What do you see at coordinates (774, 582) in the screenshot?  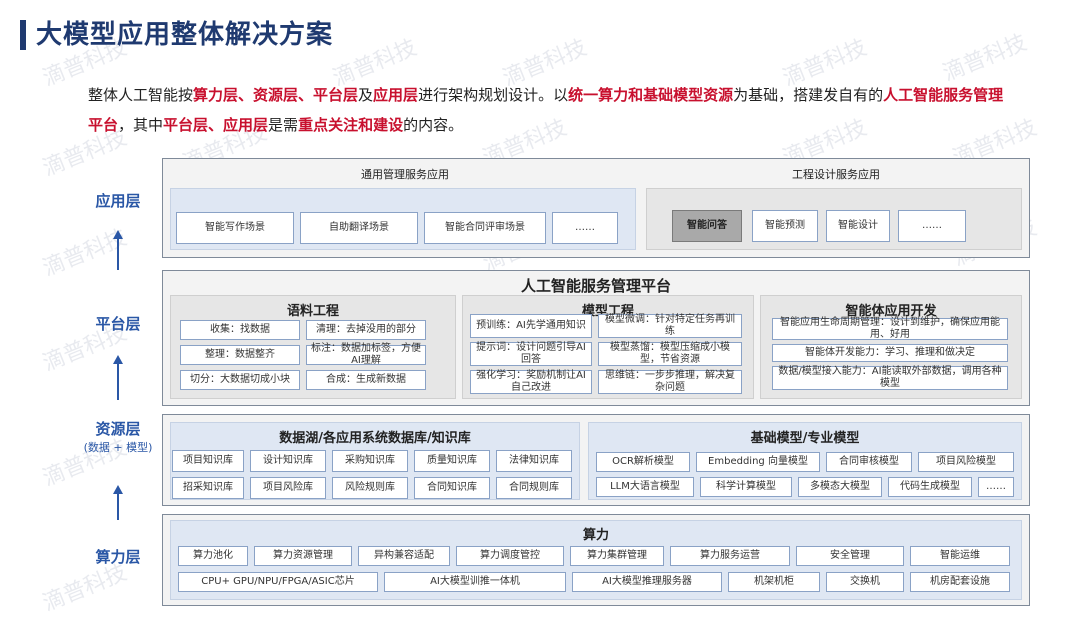 I see `compute-infra-item: 机架机柜` at bounding box center [774, 582].